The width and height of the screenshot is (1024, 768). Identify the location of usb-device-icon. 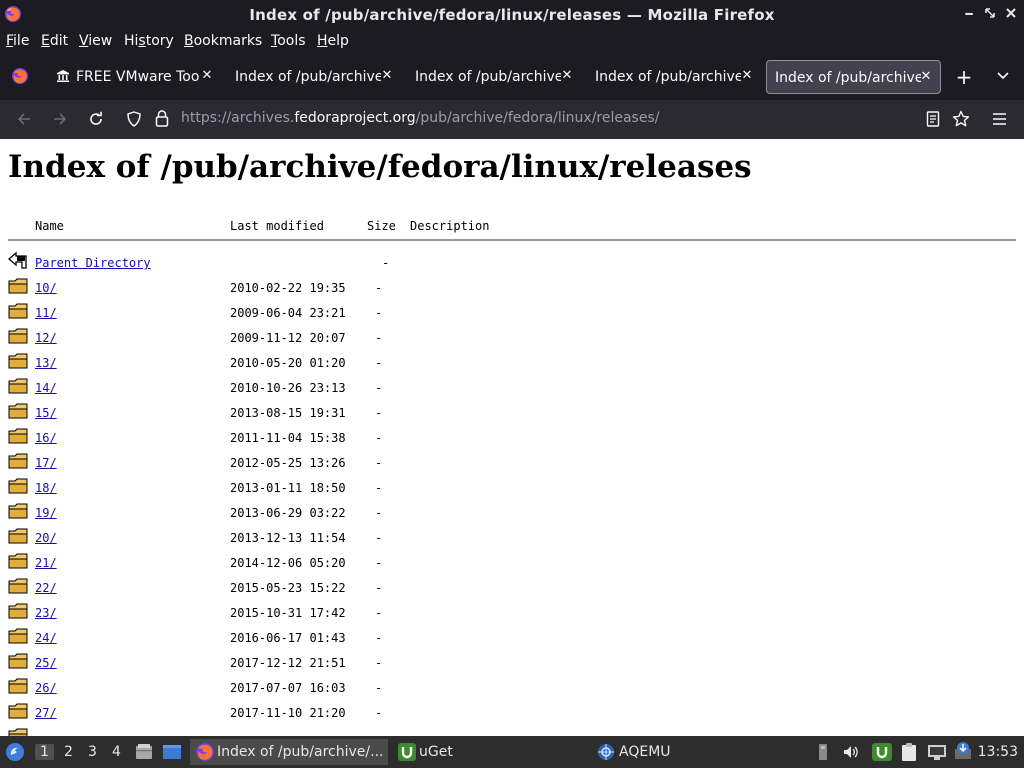
(823, 752).